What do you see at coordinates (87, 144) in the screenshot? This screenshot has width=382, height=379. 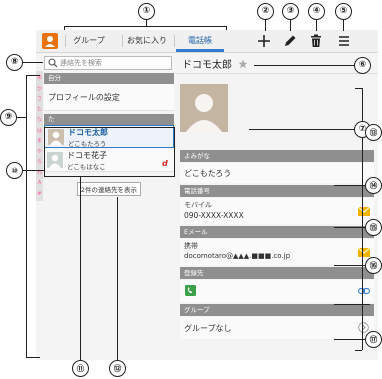 I see `contact-reading: どこもたろう` at bounding box center [87, 144].